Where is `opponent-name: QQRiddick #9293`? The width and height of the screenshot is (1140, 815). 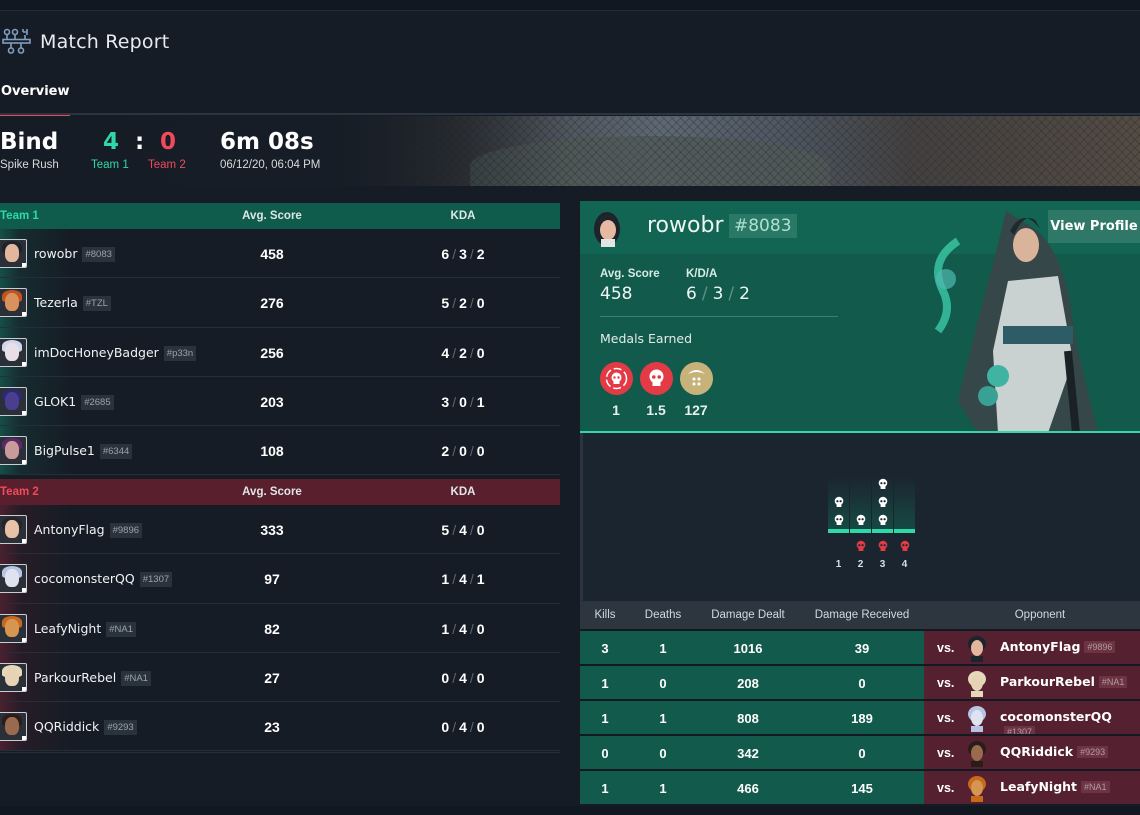
opponent-name: QQRiddick #9293 is located at coordinates (1054, 751).